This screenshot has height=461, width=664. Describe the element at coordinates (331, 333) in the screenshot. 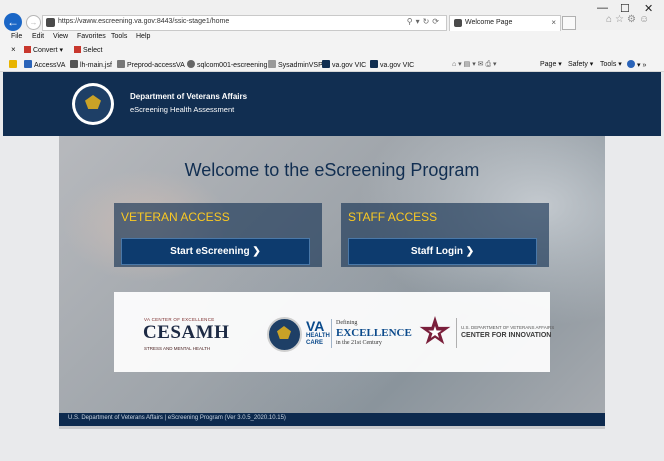

I see `logo-divider` at that location.